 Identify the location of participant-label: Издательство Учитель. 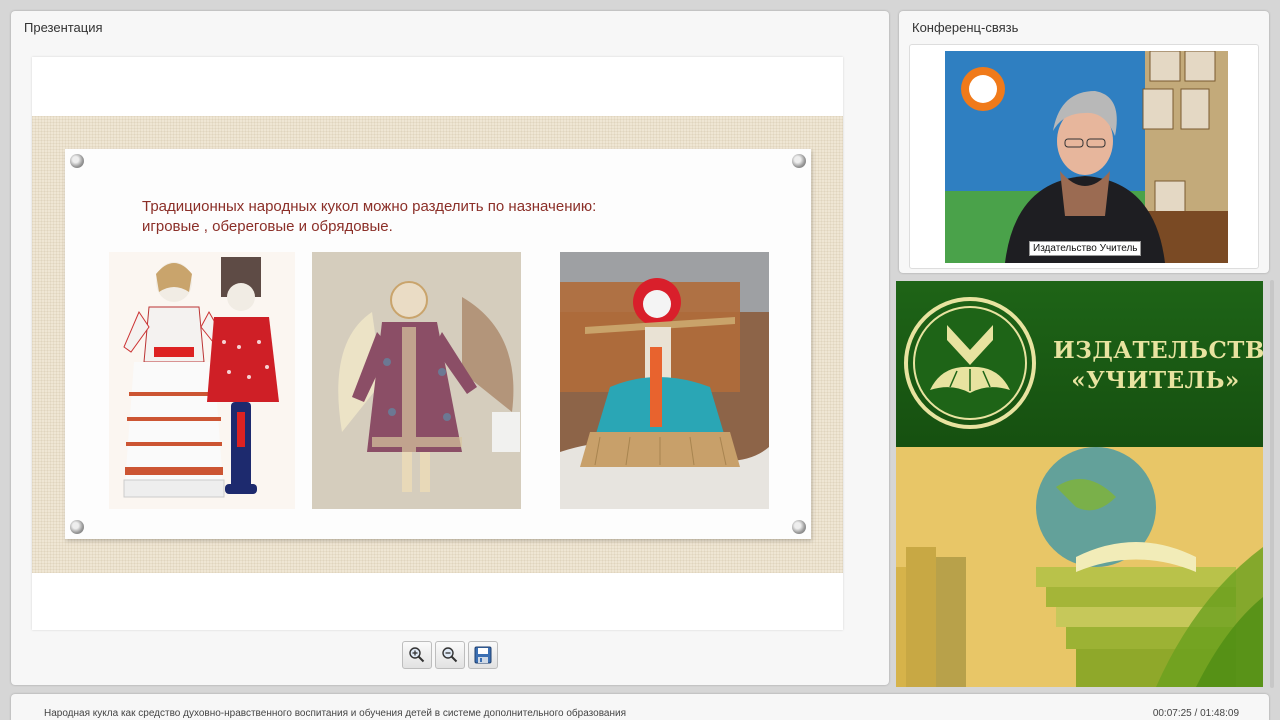
(1085, 248).